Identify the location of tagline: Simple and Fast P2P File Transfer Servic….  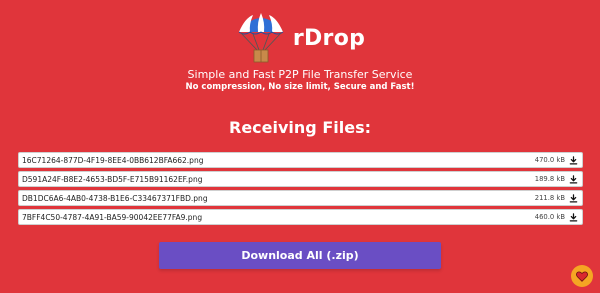
(300, 74).